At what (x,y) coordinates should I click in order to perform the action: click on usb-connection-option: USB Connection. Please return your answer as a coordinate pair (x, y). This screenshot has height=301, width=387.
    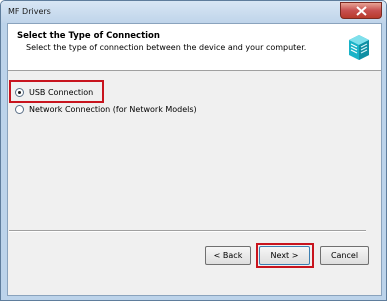
    Looking at the image, I should click on (54, 92).